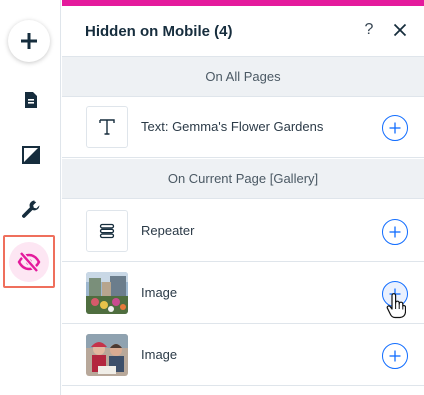 This screenshot has height=395, width=424. Describe the element at coordinates (396, 306) in the screenshot. I see `hand-cursor-icon` at that location.